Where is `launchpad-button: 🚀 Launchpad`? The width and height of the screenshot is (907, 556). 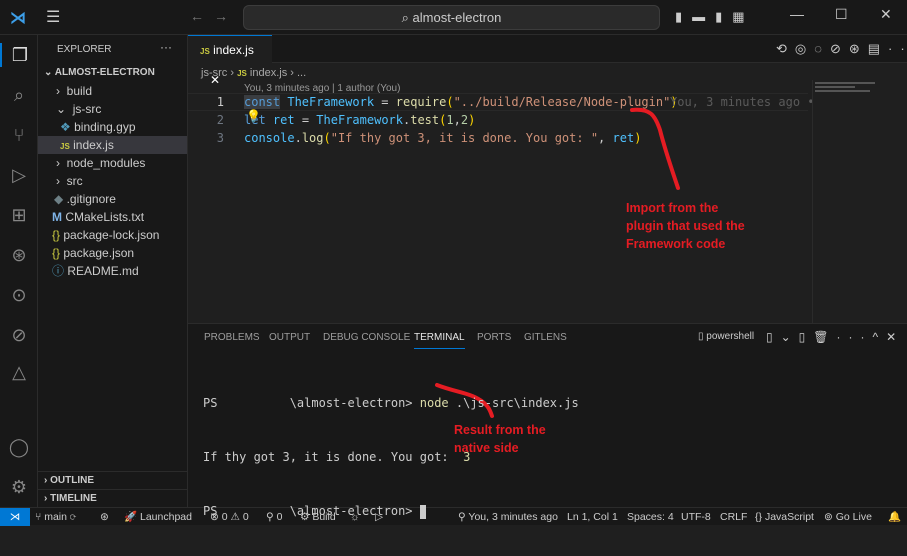 launchpad-button: 🚀 Launchpad is located at coordinates (158, 517).